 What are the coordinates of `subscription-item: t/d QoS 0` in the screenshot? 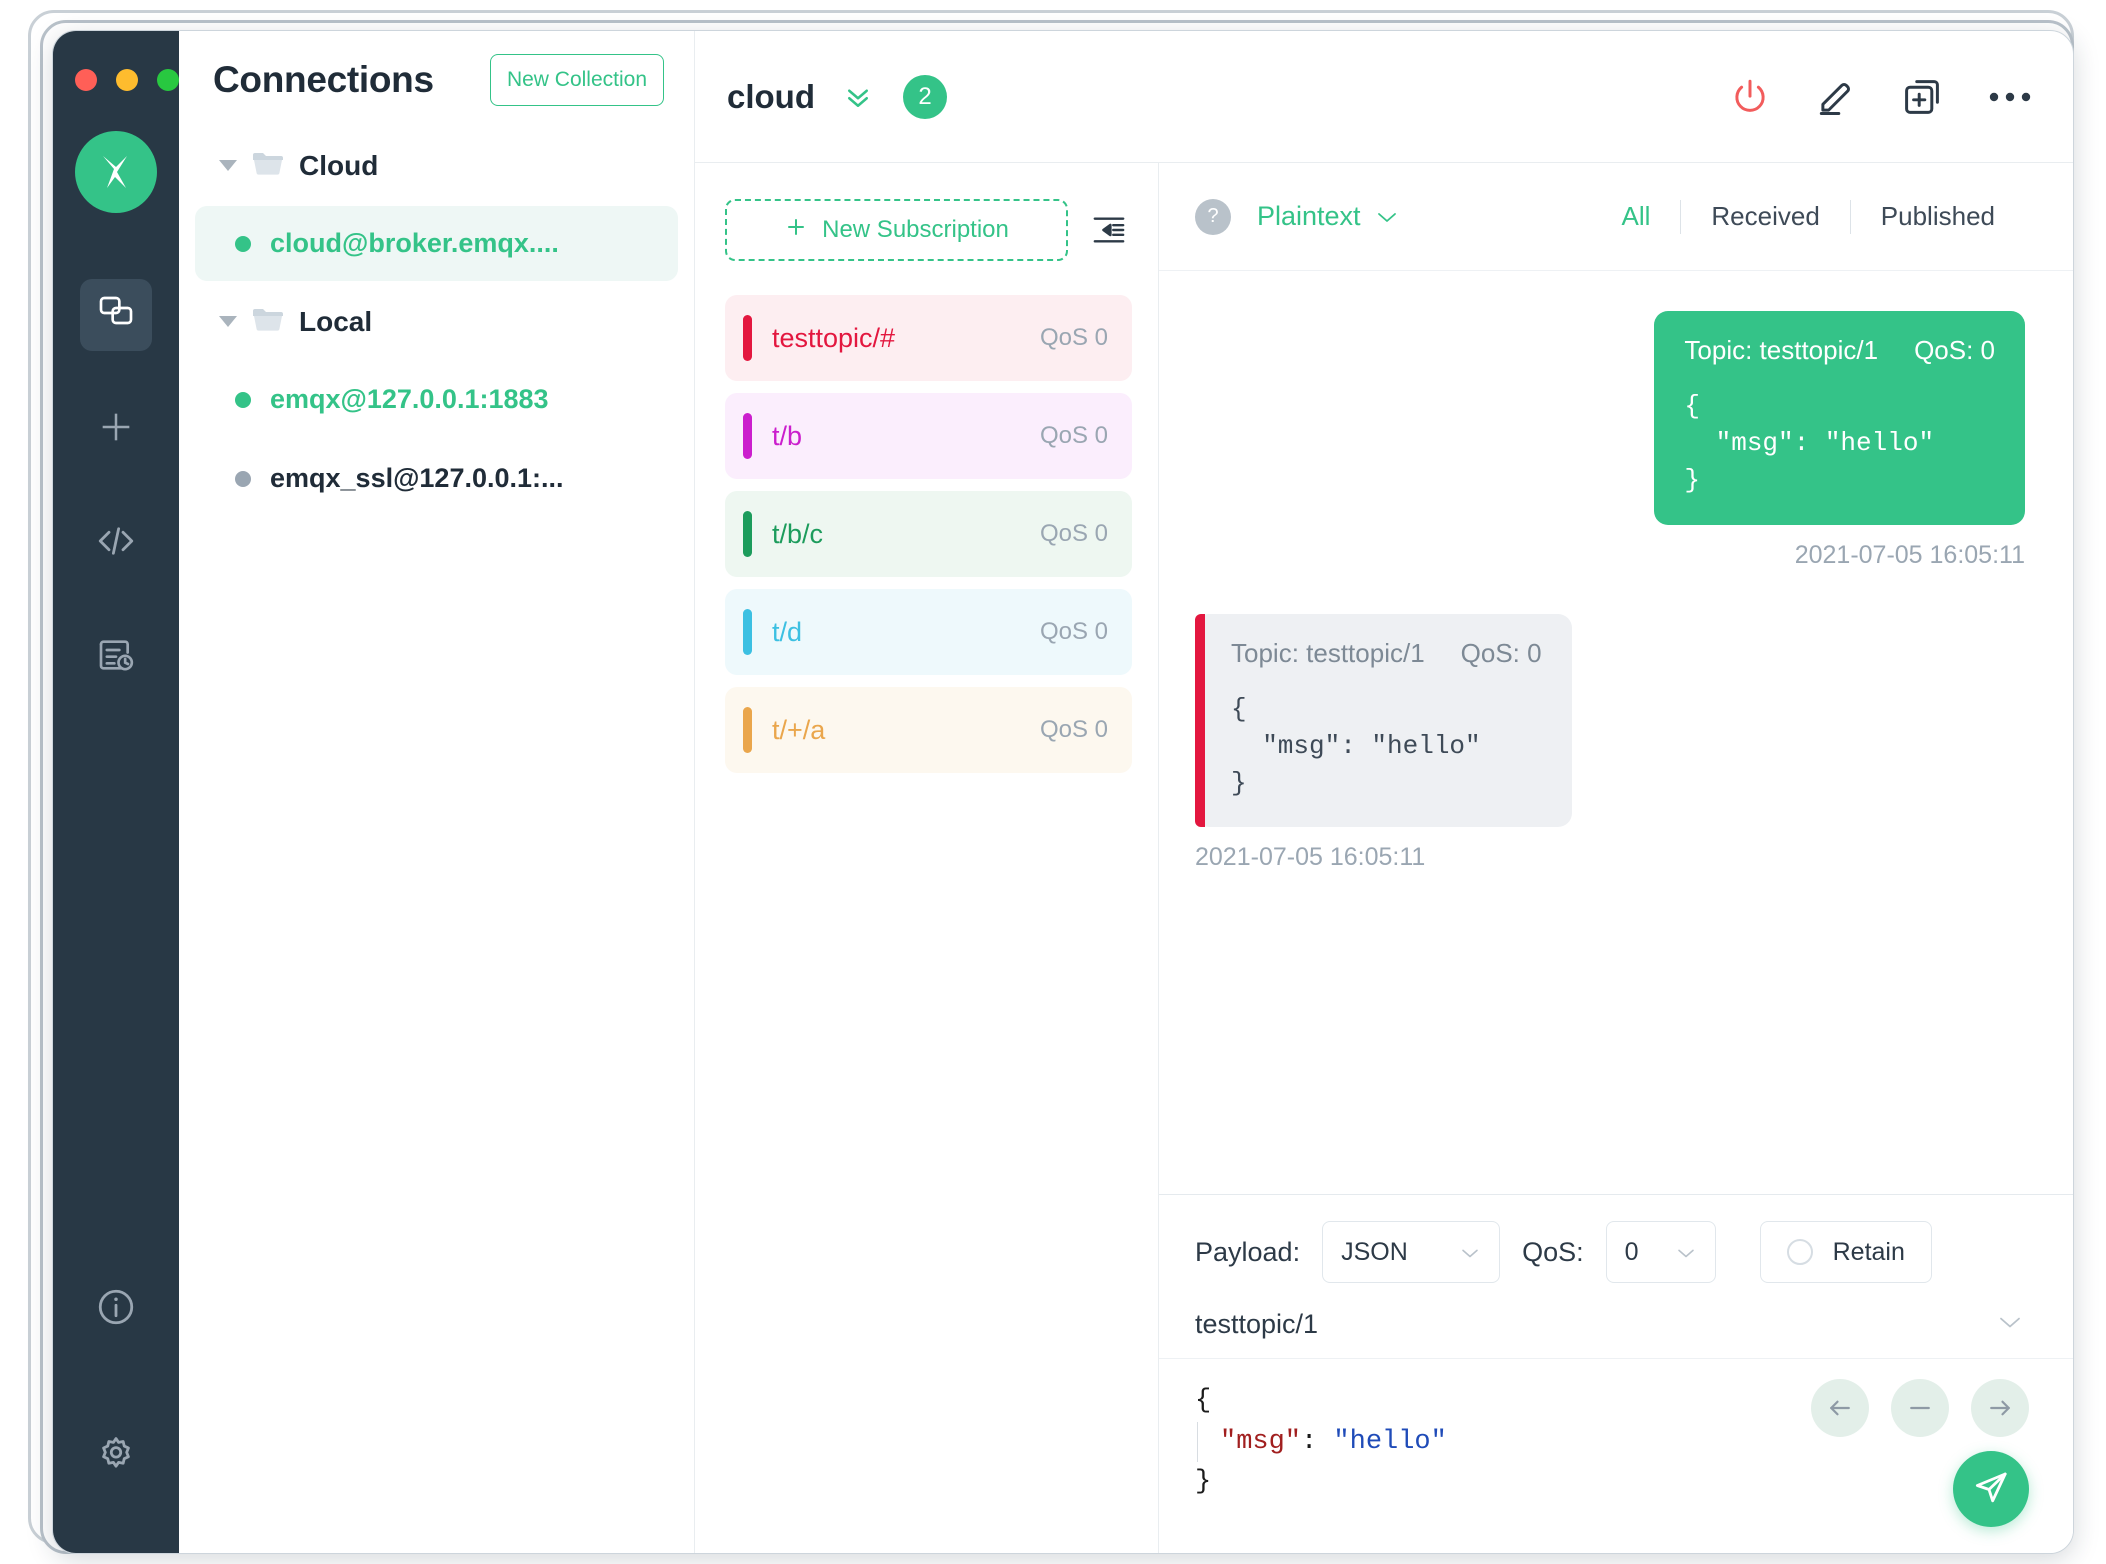 It's located at (928, 632).